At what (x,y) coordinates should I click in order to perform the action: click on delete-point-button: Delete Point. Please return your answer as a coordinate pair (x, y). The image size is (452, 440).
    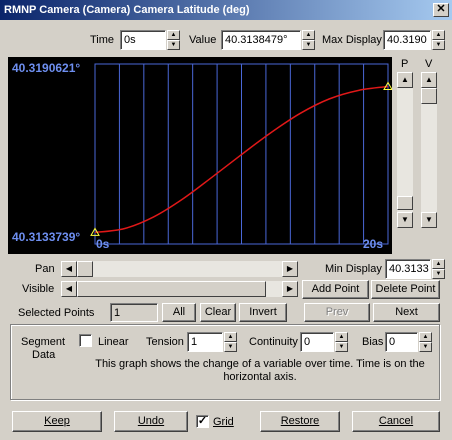
    Looking at the image, I should click on (405, 289).